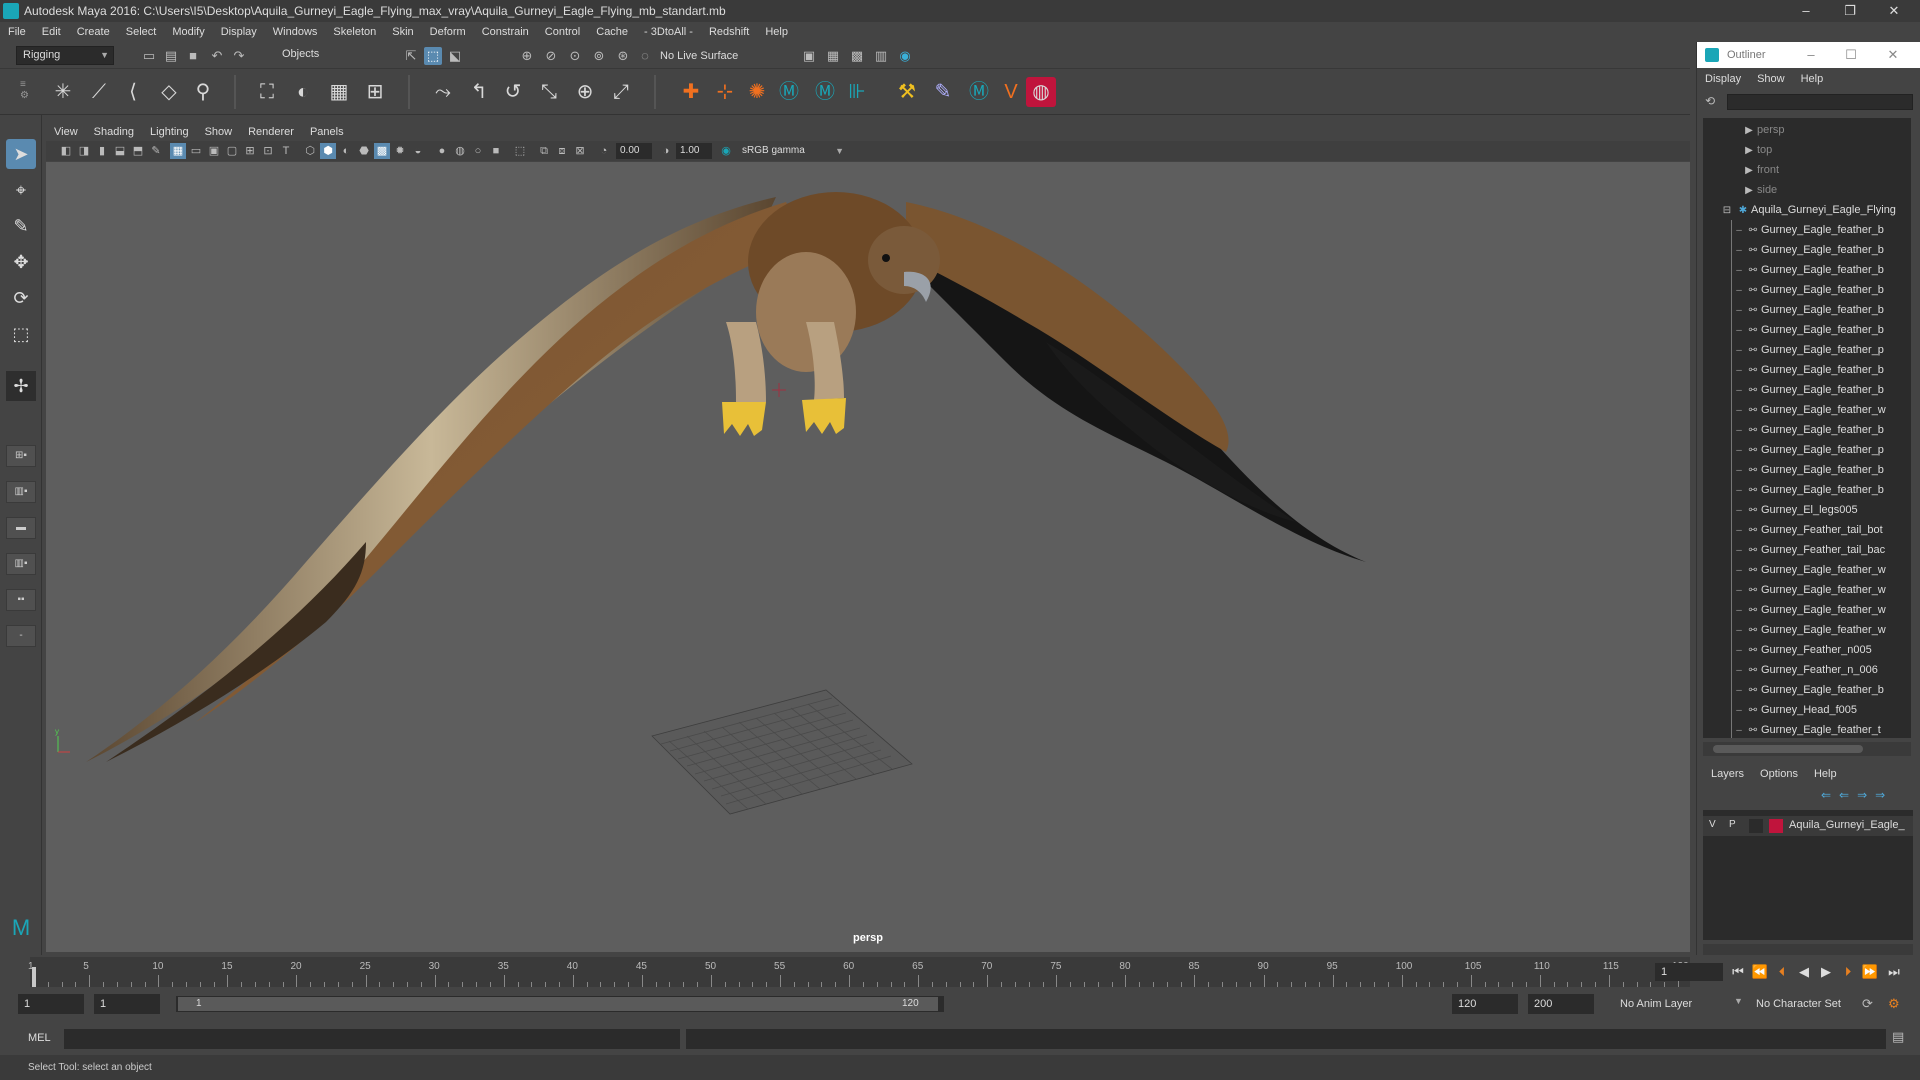 This screenshot has height=1080, width=1920. I want to click on select-tool-icon: ➤, so click(21, 154).